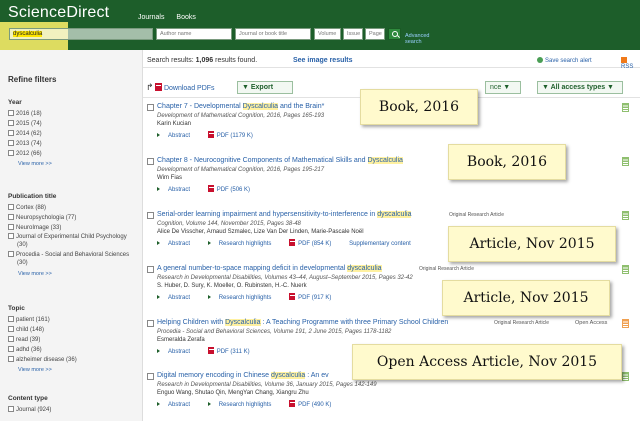  What do you see at coordinates (194, 34) in the screenshot?
I see `author-field: Author name` at bounding box center [194, 34].